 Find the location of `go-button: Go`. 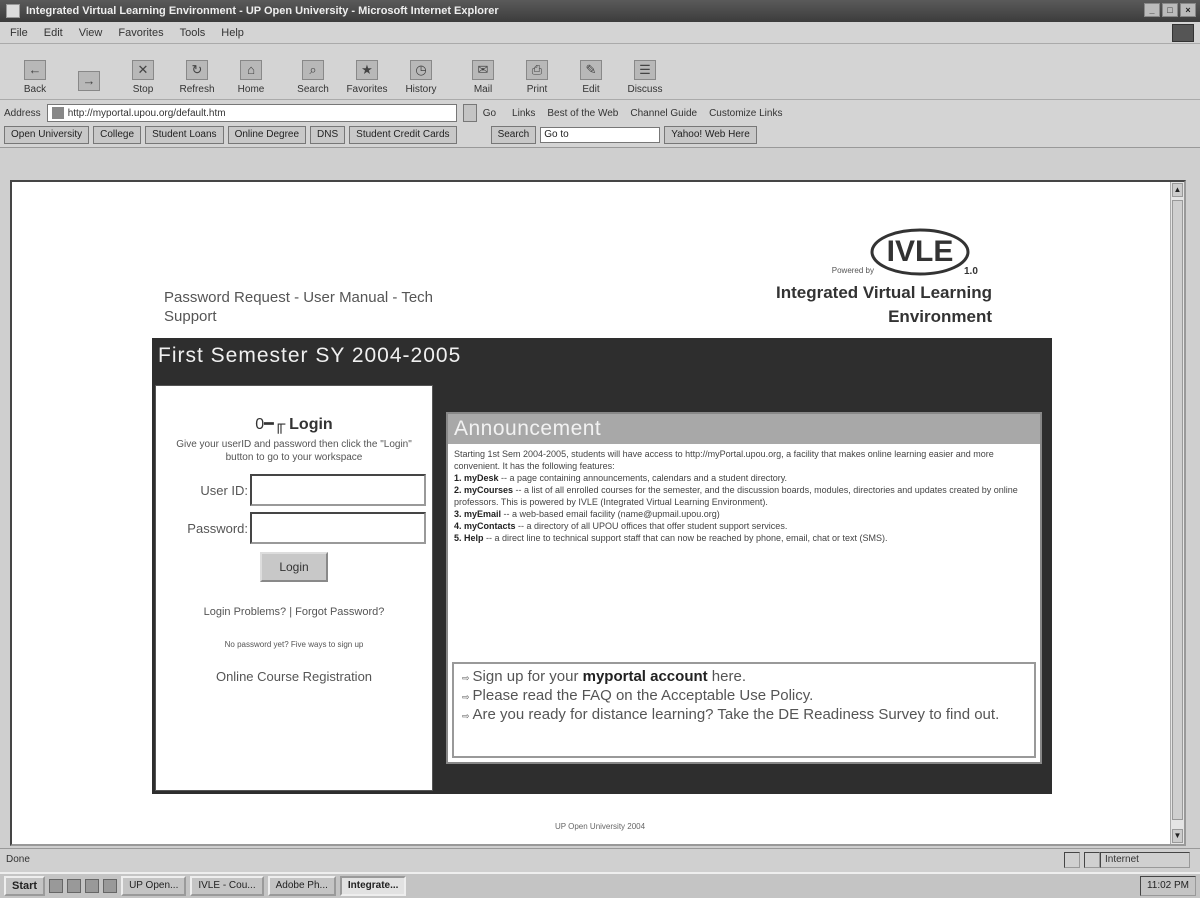

go-button: Go is located at coordinates (489, 113).